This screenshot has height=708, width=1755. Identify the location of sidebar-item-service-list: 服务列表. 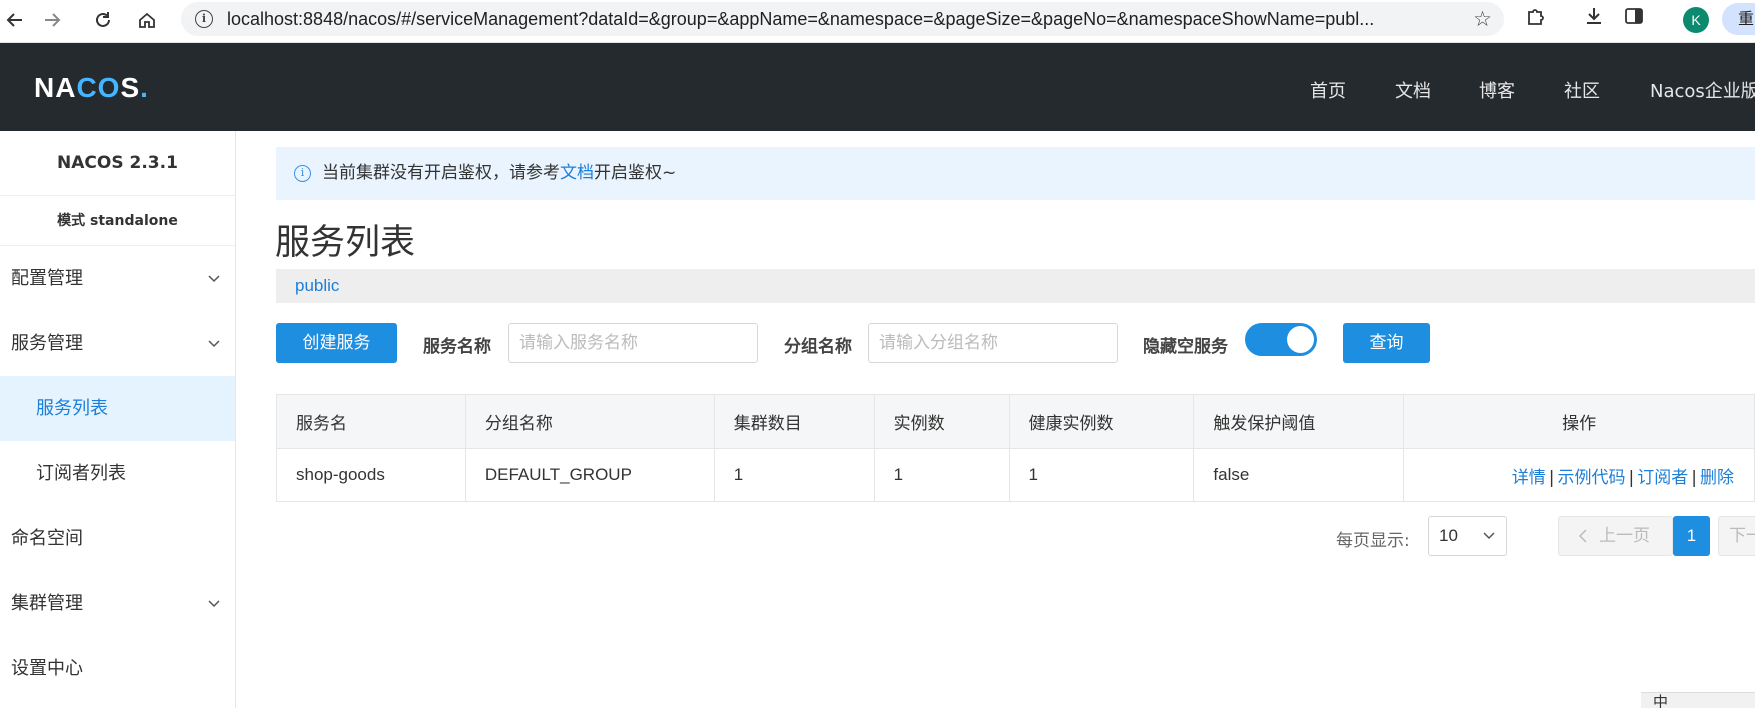
(117, 408).